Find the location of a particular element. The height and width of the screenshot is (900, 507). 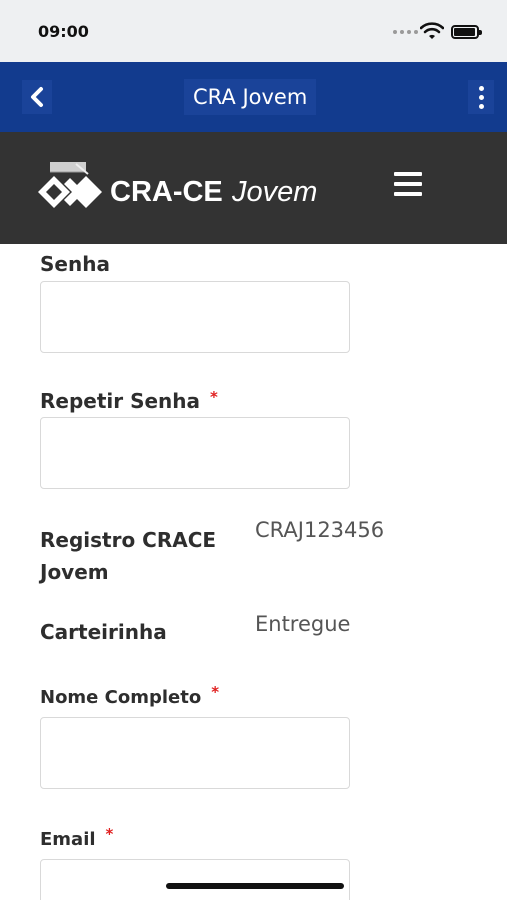

home-indicator is located at coordinates (255, 886).